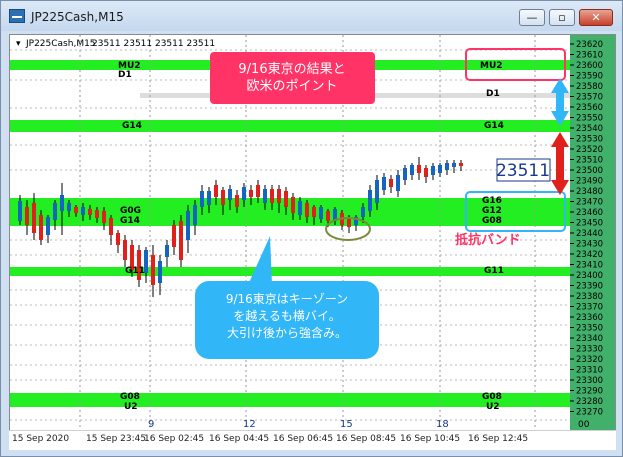 The image size is (623, 457). Describe the element at coordinates (493, 407) in the screenshot. I see `label-u2-right: U2` at that location.